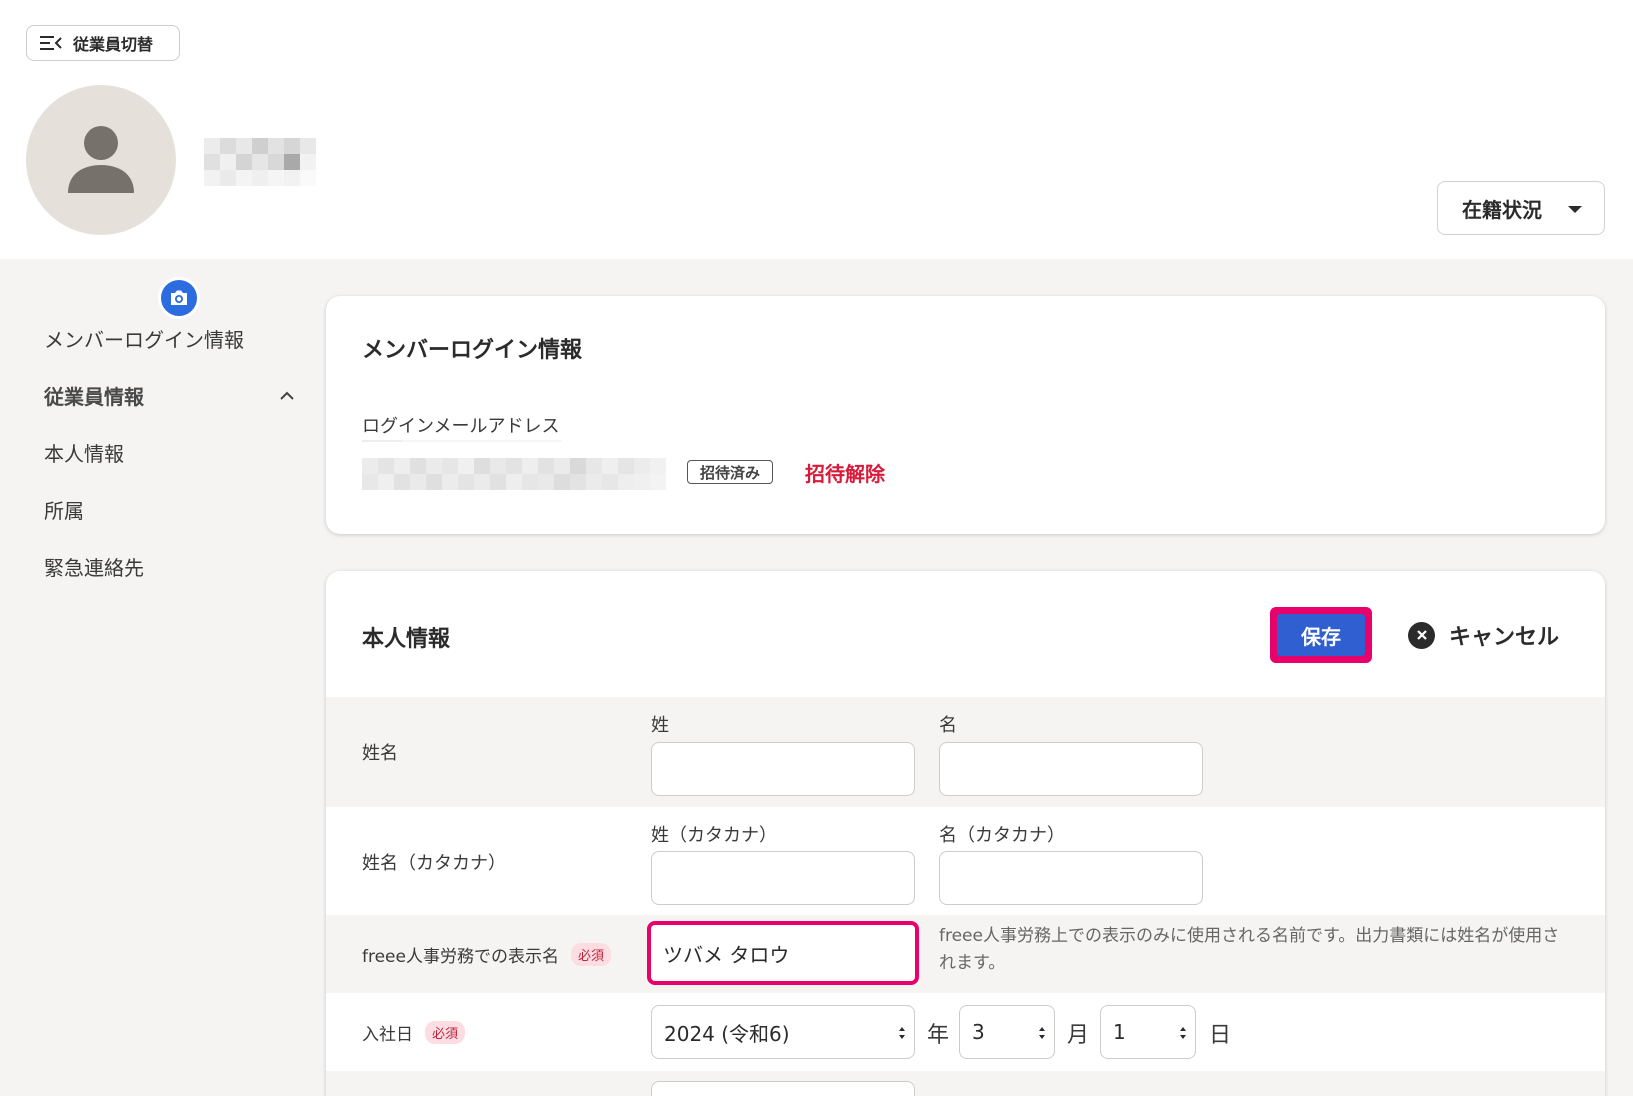  I want to click on hire-date-row: 入社日 必須 2024 (令和6) 年 3 月 1 日, so click(965, 1032).